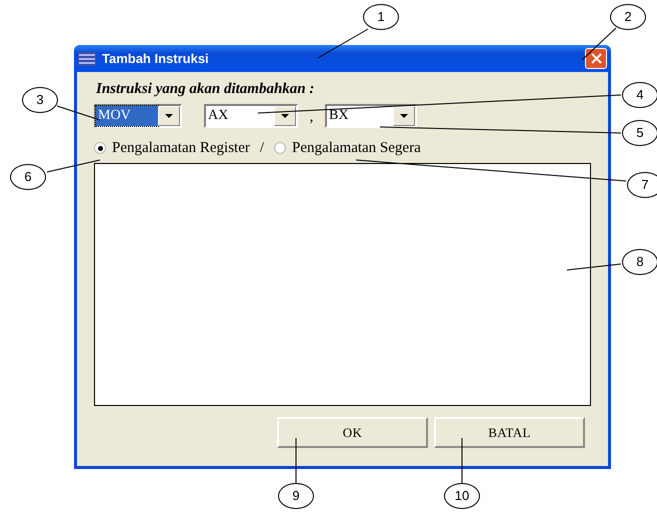 This screenshot has height=512, width=657. What do you see at coordinates (127, 116) in the screenshot?
I see `dropdown-value: MOV` at bounding box center [127, 116].